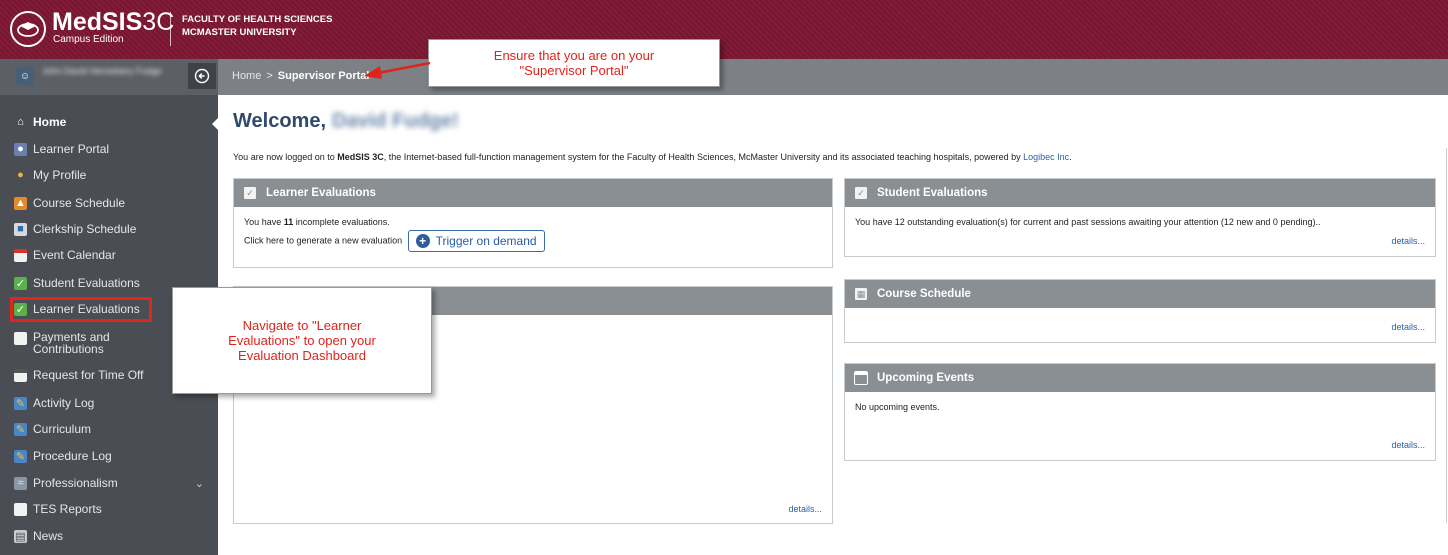 Image resolution: width=1448 pixels, height=555 pixels. What do you see at coordinates (20, 509) in the screenshot?
I see `report-icon` at bounding box center [20, 509].